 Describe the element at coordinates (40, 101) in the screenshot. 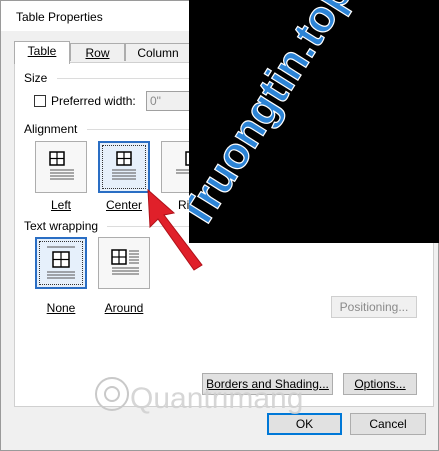

I see `preferred-width-checkbox` at that location.